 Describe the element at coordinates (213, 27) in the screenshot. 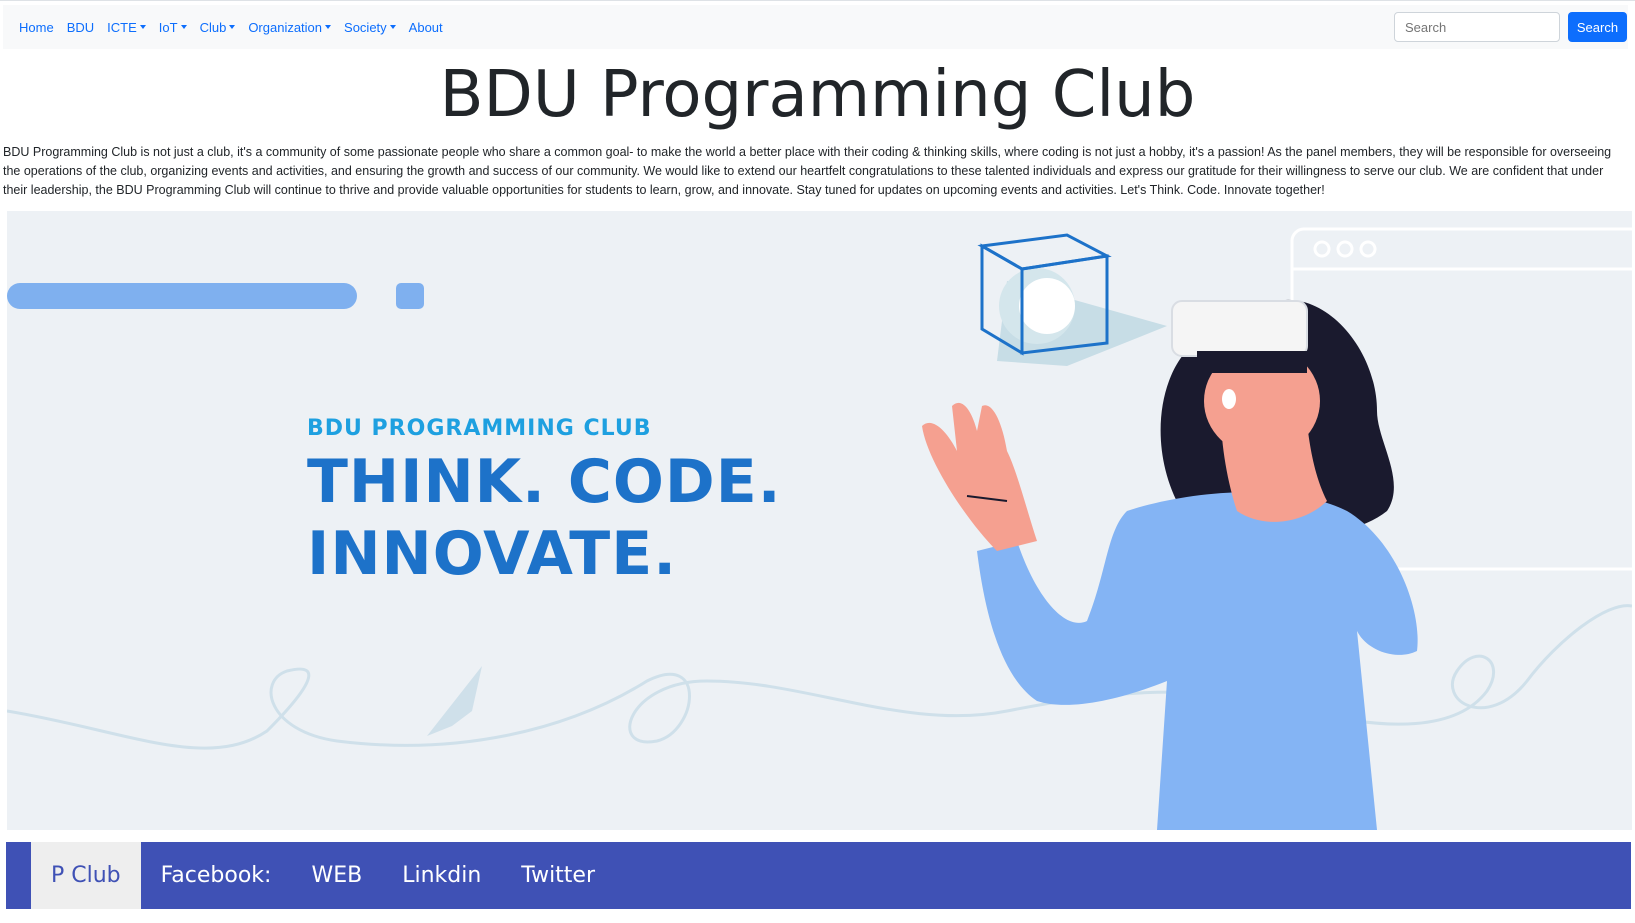

I see `nav-item-label: Club` at that location.